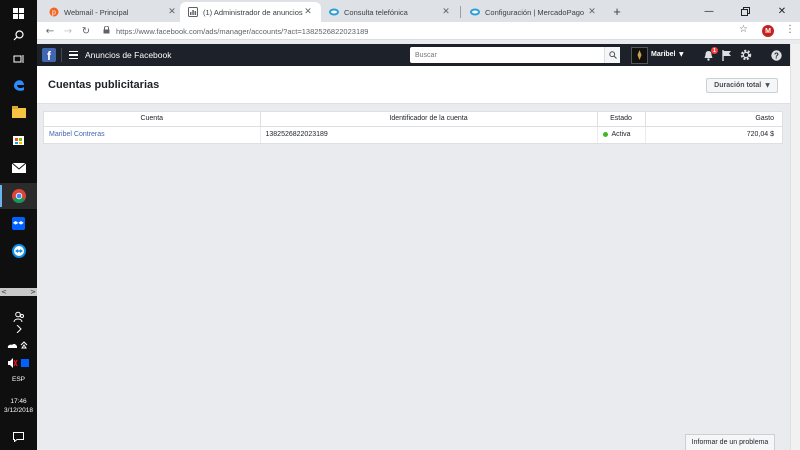 The height and width of the screenshot is (450, 800). I want to click on tab-title: Configuración | MercadoPago, so click(535, 12).